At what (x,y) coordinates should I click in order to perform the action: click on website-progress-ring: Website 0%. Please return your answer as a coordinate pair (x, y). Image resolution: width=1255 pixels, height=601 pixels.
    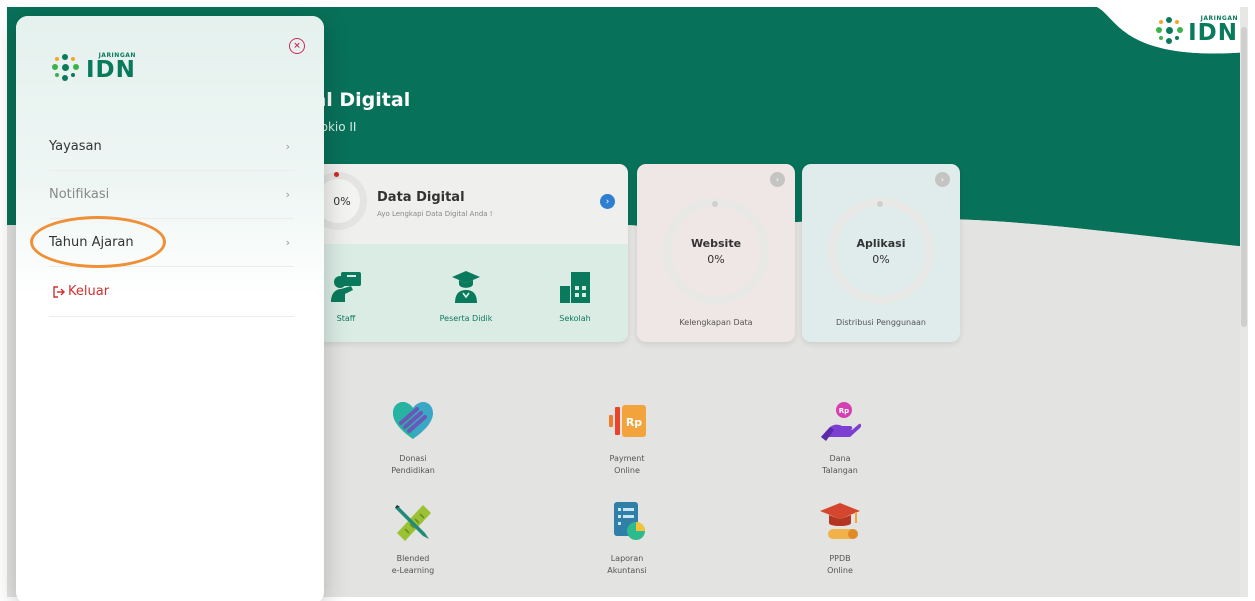
    Looking at the image, I should click on (716, 251).